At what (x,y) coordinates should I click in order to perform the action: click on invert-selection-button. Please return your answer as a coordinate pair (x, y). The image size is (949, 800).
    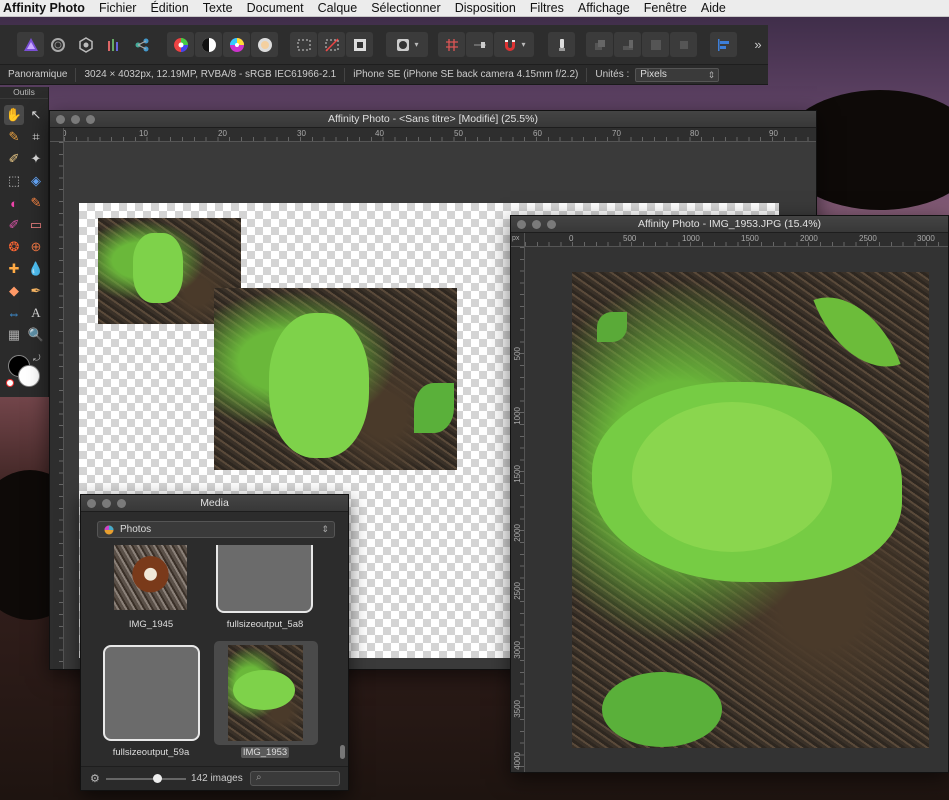
    Looking at the image, I should click on (359, 44).